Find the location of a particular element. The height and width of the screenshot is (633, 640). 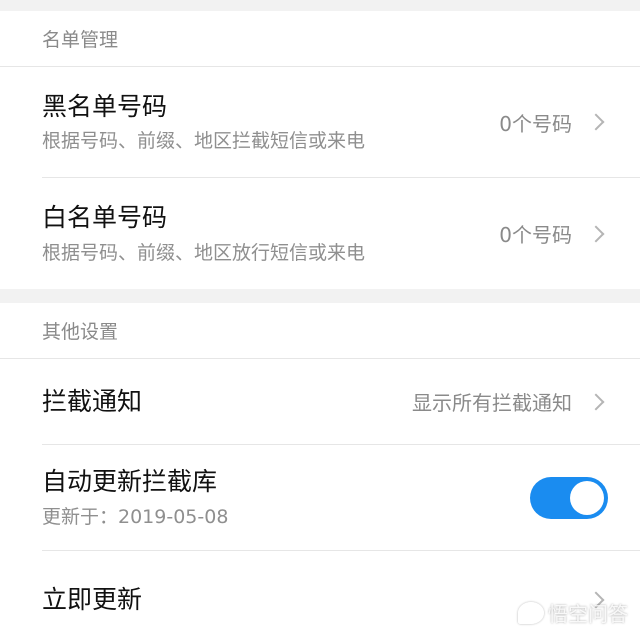

auto-update-subtitle: 更新于：2019-05-08 is located at coordinates (135, 516).